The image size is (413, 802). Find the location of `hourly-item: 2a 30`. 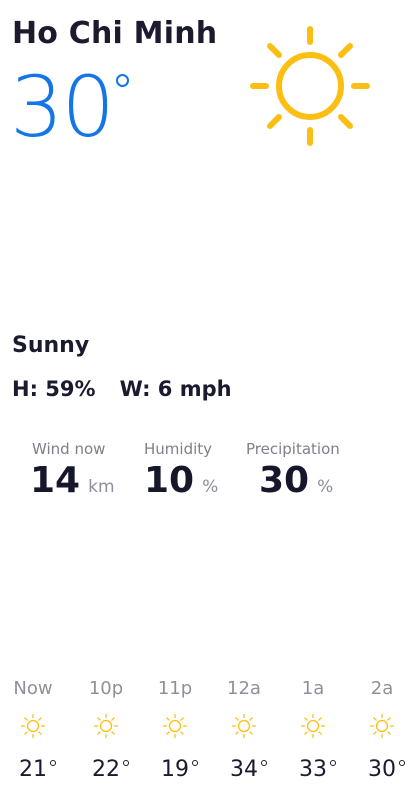

hourly-item: 2a 30 is located at coordinates (382, 730).